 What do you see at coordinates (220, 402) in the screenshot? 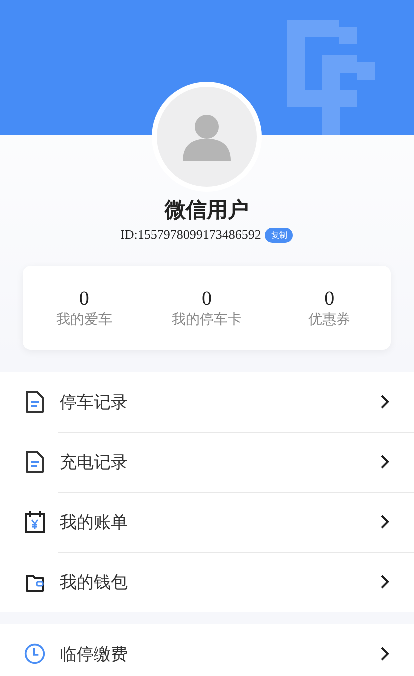
I see `menu-item: 停车记录` at bounding box center [220, 402].